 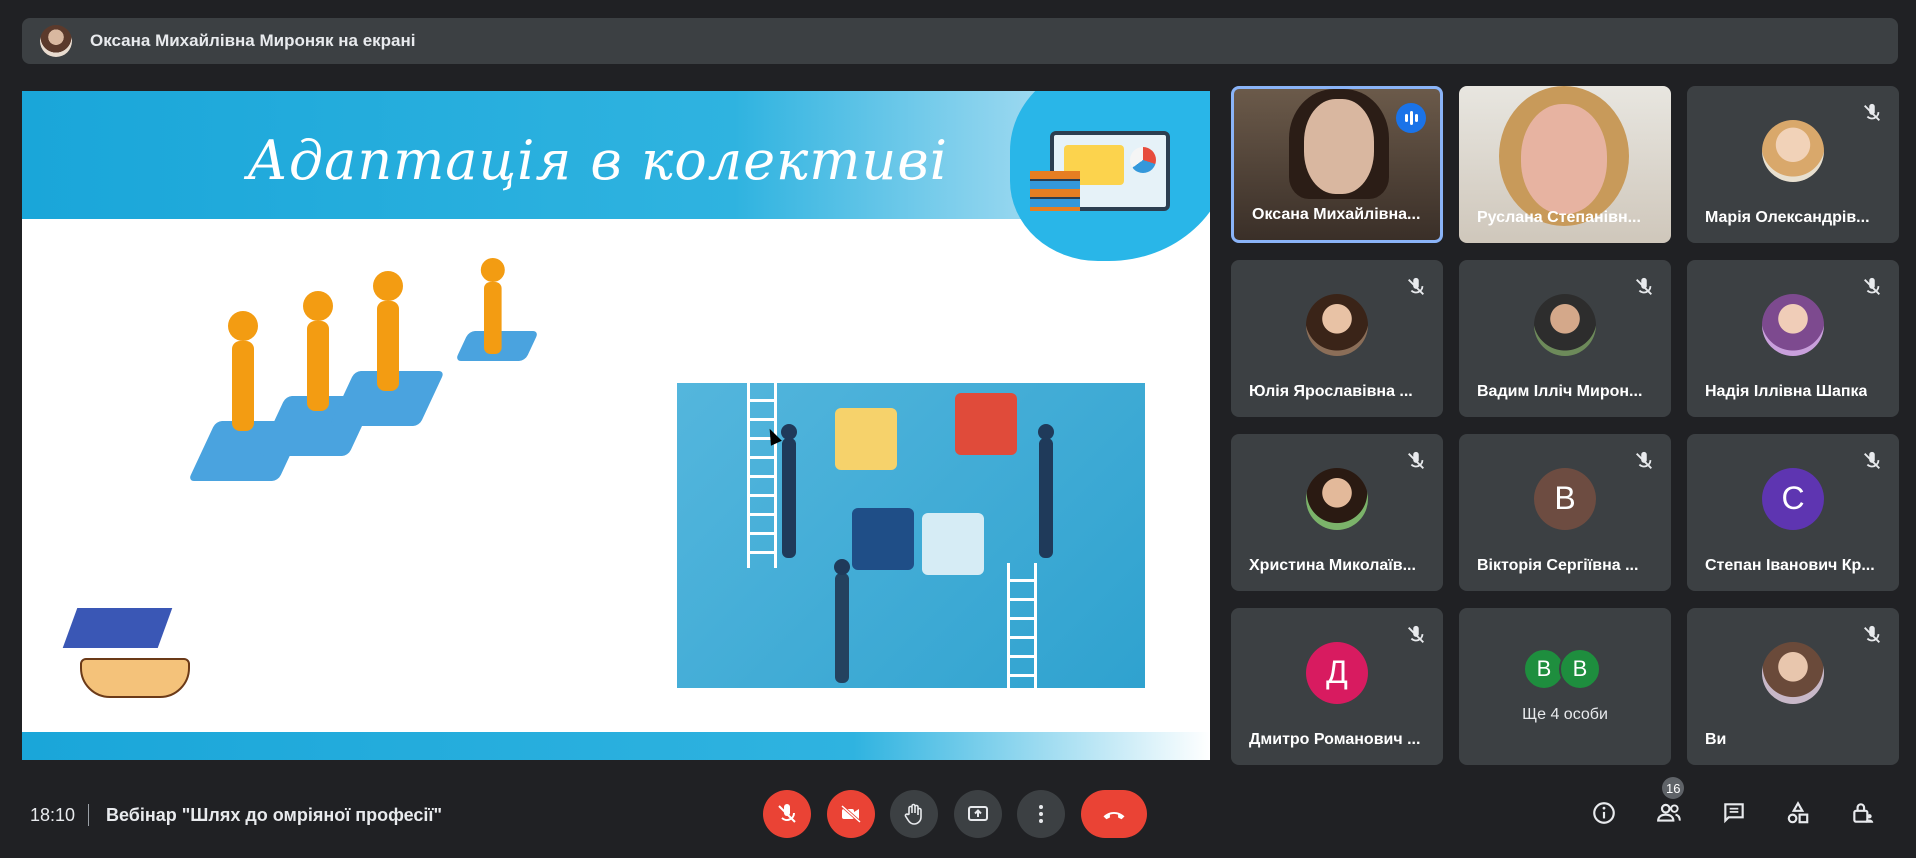 I want to click on participant-tile: Надія Іллівна Шапка, so click(x=1793, y=338).